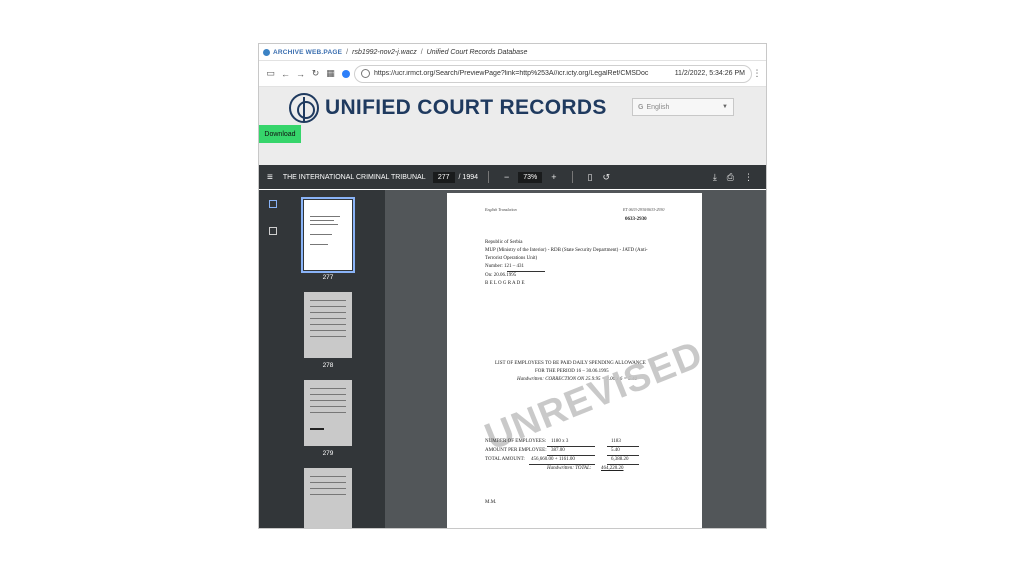 The image size is (1024, 572). What do you see at coordinates (658, 107) in the screenshot?
I see `language-value: English` at bounding box center [658, 107].